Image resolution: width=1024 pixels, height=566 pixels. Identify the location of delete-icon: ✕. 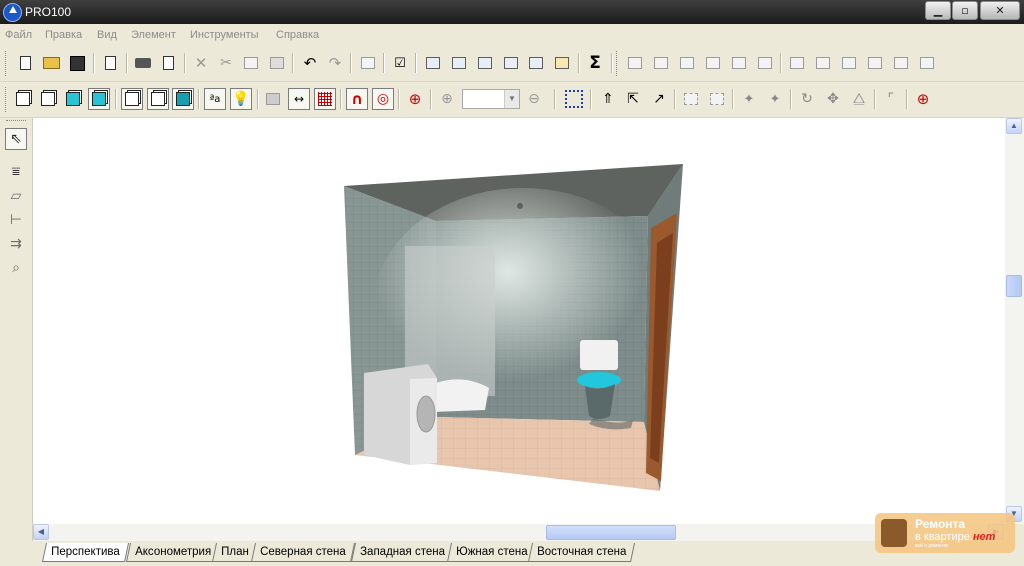
(201, 63).